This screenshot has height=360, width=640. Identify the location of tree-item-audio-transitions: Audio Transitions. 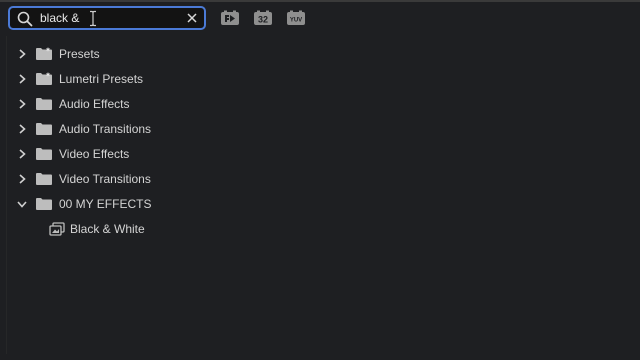
(320, 129).